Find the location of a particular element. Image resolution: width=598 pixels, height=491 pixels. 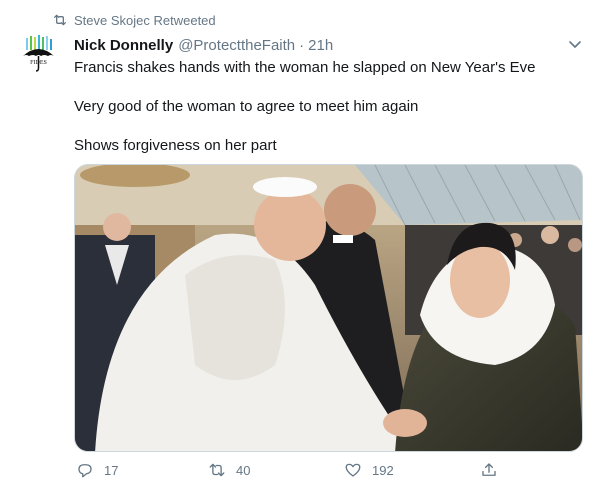

share-icon is located at coordinates (489, 469).